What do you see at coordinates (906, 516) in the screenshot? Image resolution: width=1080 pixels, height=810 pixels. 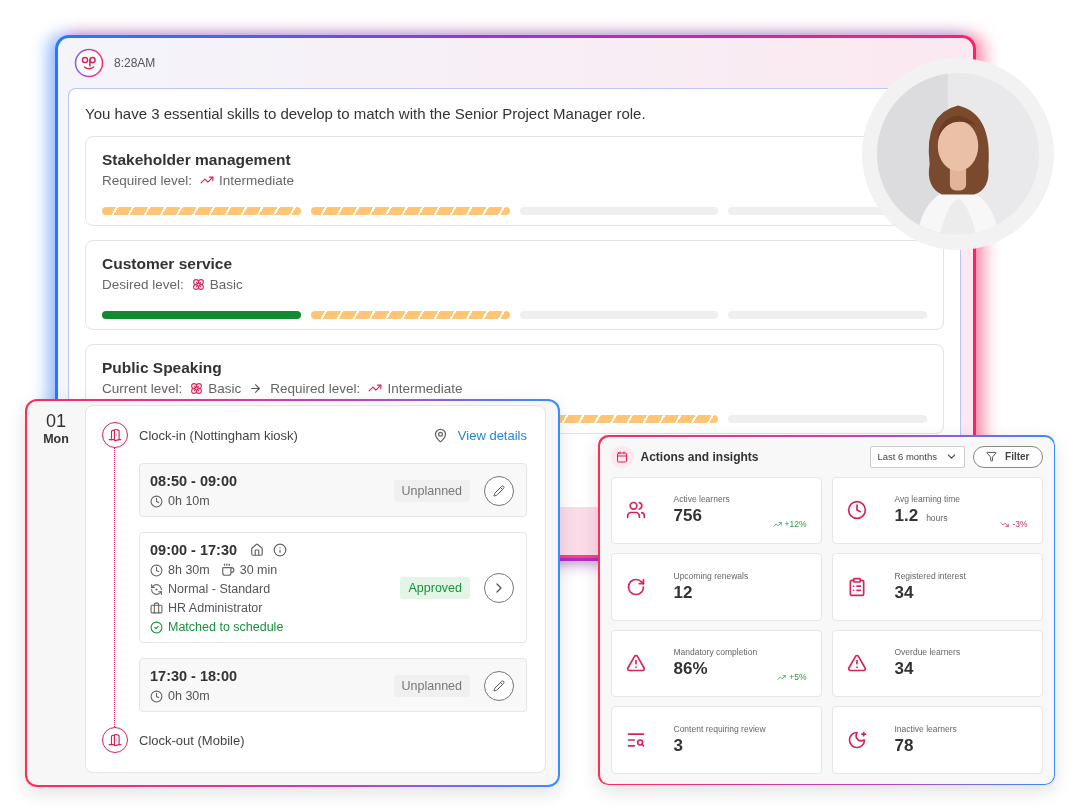 I see `metric-value: 1.2` at bounding box center [906, 516].